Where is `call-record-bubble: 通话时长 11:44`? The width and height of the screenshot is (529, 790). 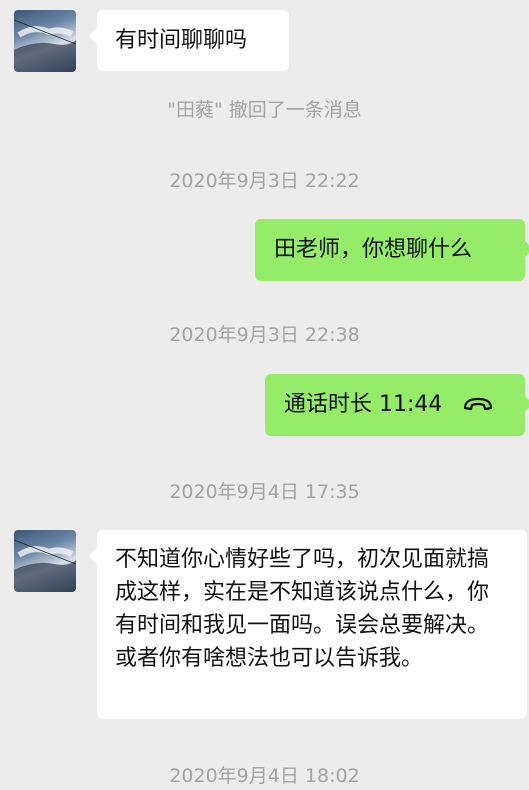
call-record-bubble: 通话时长 11:44 is located at coordinates (397, 405).